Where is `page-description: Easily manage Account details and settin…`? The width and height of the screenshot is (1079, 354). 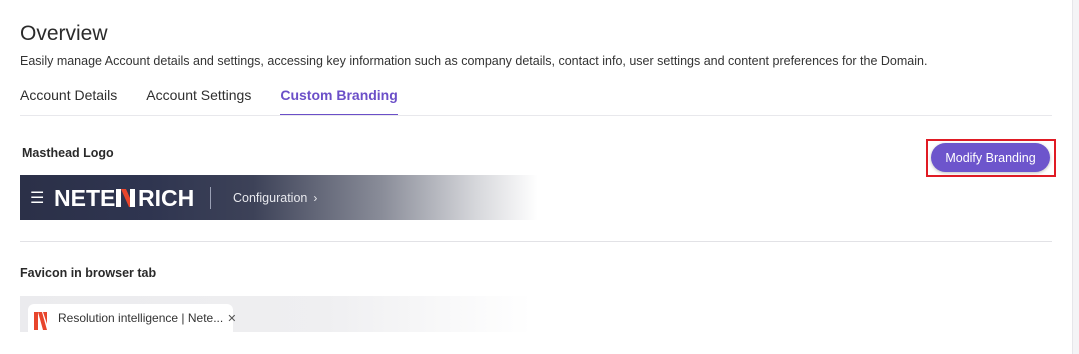 page-description: Easily manage Account details and settin… is located at coordinates (474, 61).